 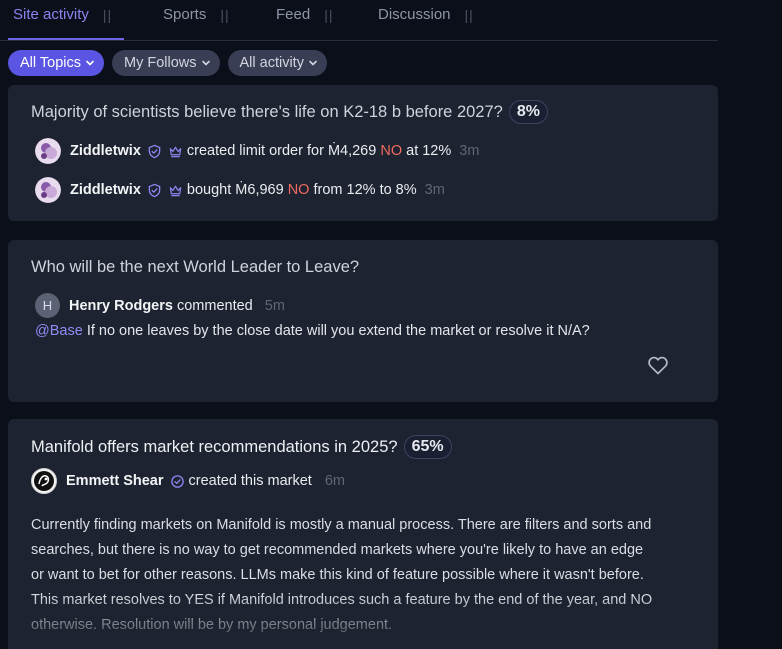 What do you see at coordinates (115, 481) in the screenshot?
I see `username: Emmett Shear` at bounding box center [115, 481].